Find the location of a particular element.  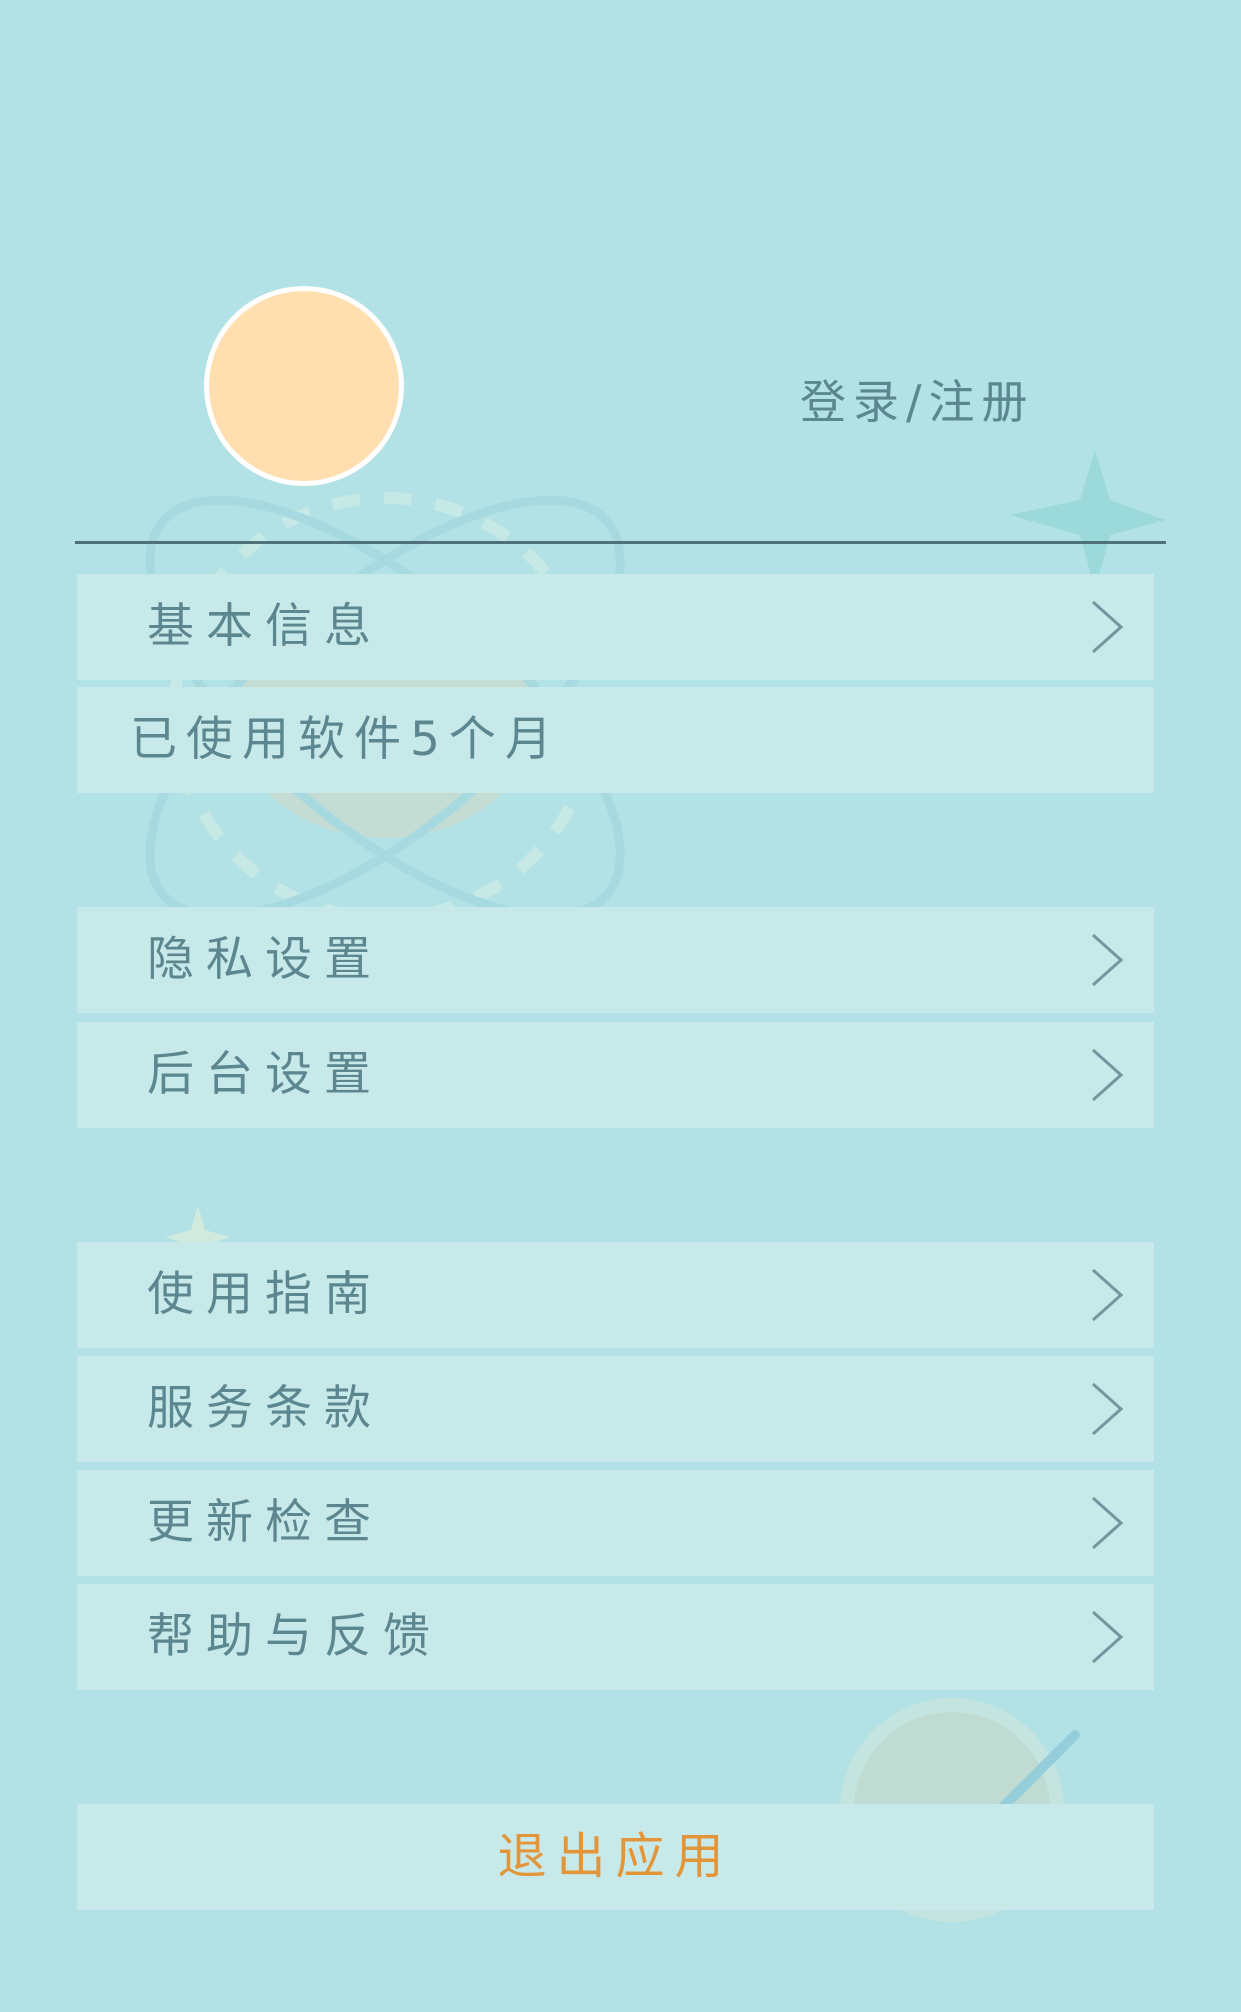

menu-item-label: 帮助与反馈 is located at coordinates (294, 1636).